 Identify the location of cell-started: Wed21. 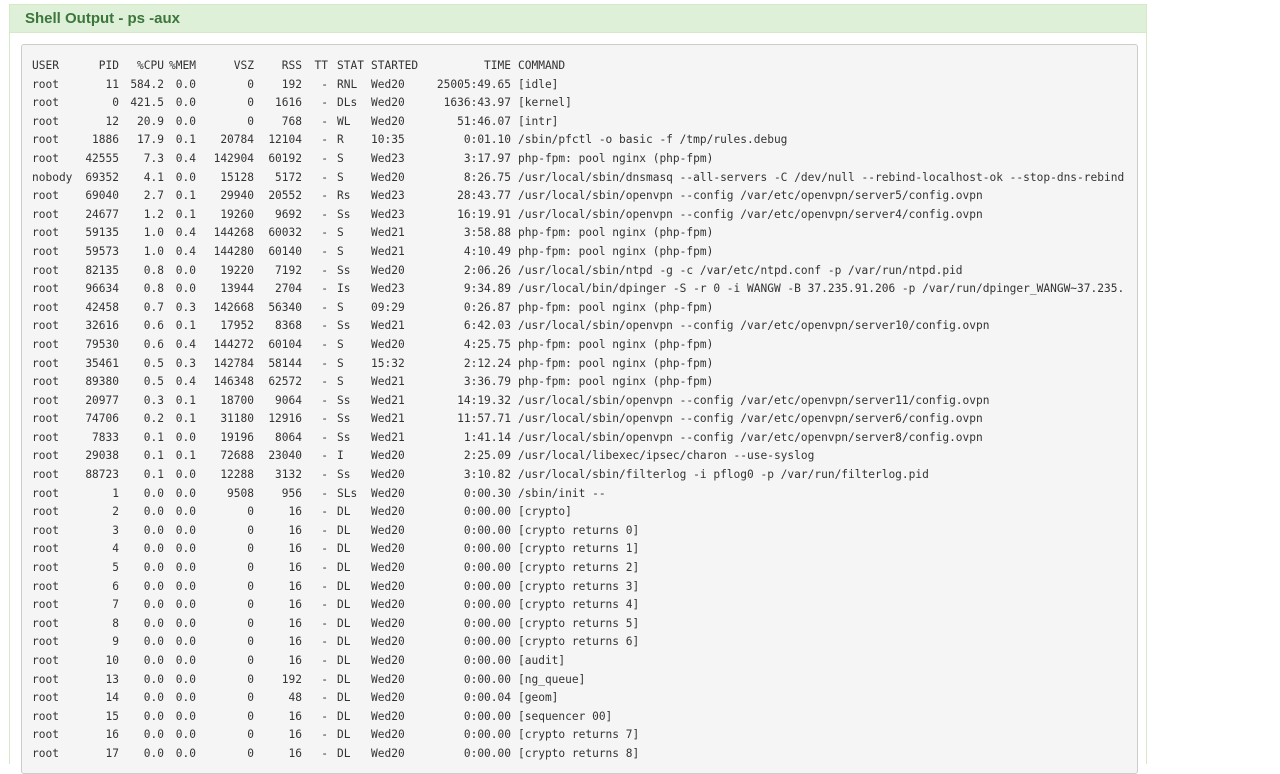
(388, 233).